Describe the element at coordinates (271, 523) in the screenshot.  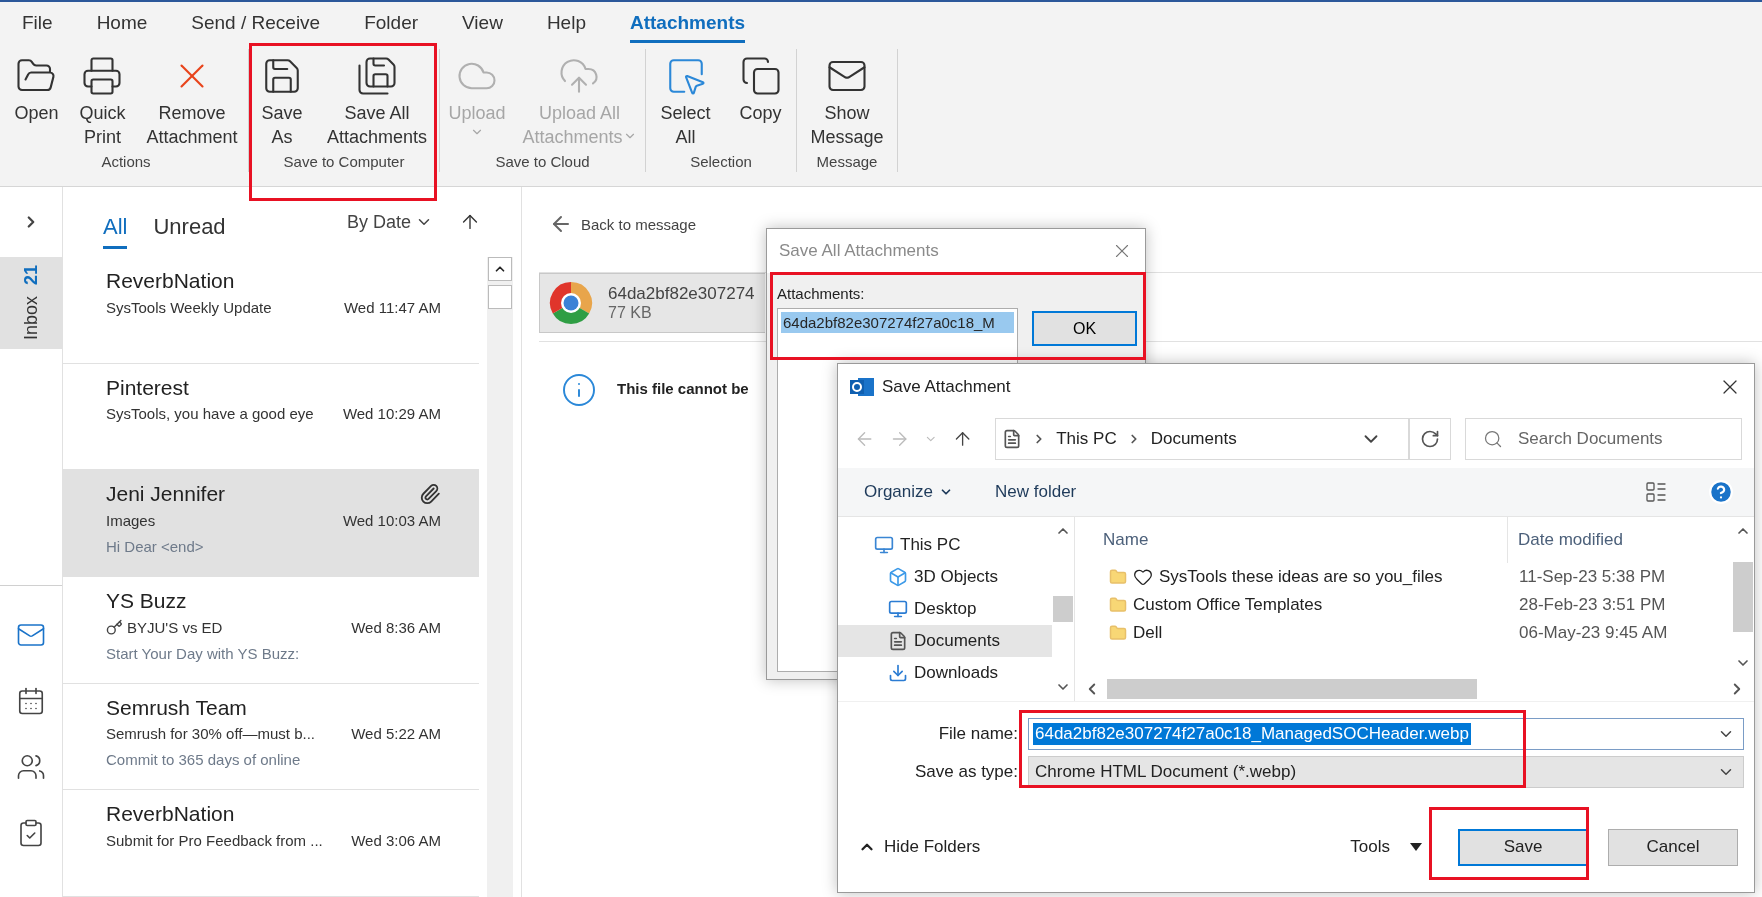
I see `message-item: Jeni Jennifer Images Wed 10:03 AM Hi Dear <end>` at that location.